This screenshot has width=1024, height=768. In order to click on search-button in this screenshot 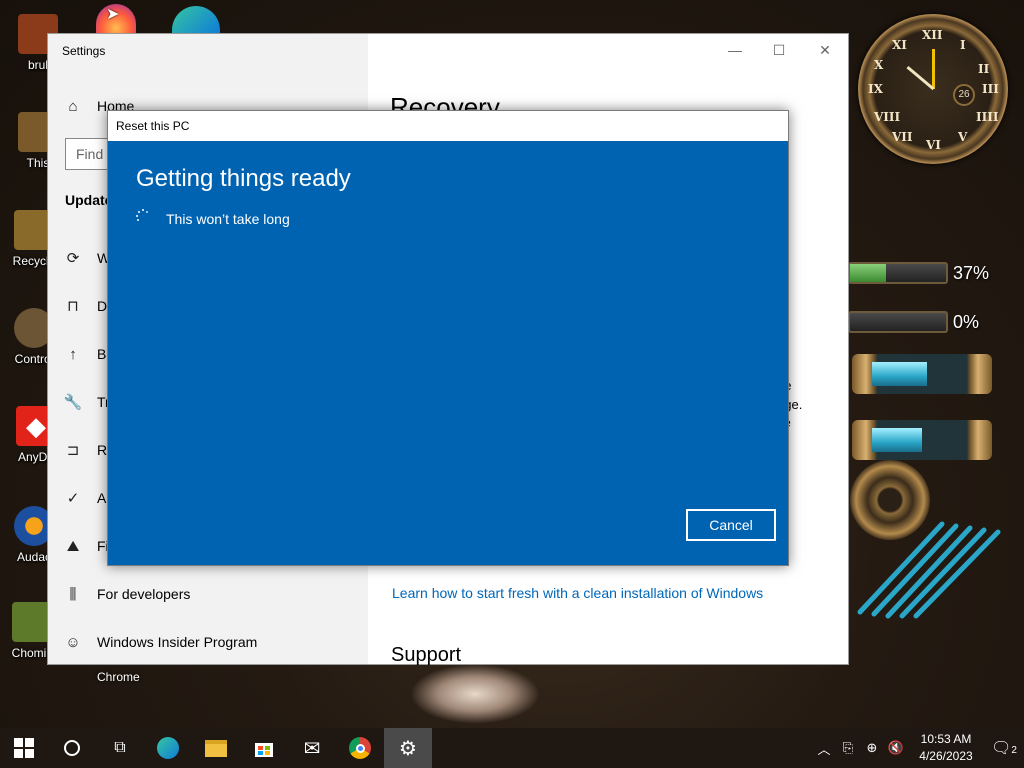, I will do `click(72, 748)`.